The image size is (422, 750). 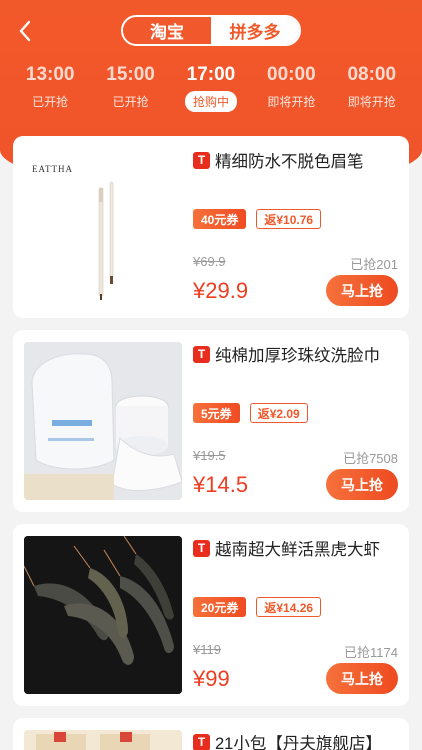 What do you see at coordinates (209, 261) in the screenshot?
I see `original-price: ¥69.9` at bounding box center [209, 261].